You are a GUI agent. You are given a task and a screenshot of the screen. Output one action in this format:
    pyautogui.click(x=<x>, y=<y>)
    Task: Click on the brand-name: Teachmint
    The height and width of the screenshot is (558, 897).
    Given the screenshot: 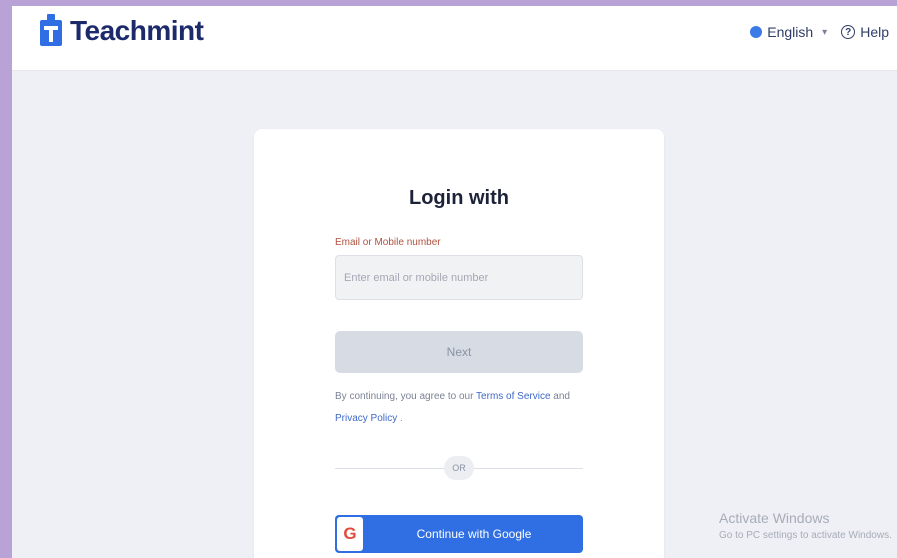 What is the action you would take?
    pyautogui.click(x=137, y=30)
    